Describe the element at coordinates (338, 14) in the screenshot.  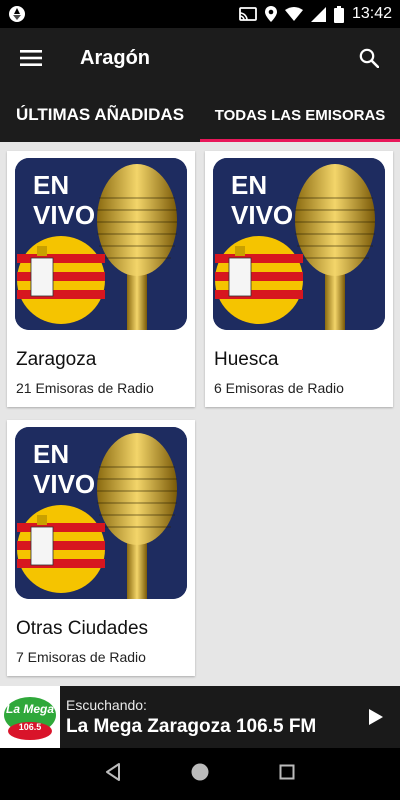
I see `battery-icon` at that location.